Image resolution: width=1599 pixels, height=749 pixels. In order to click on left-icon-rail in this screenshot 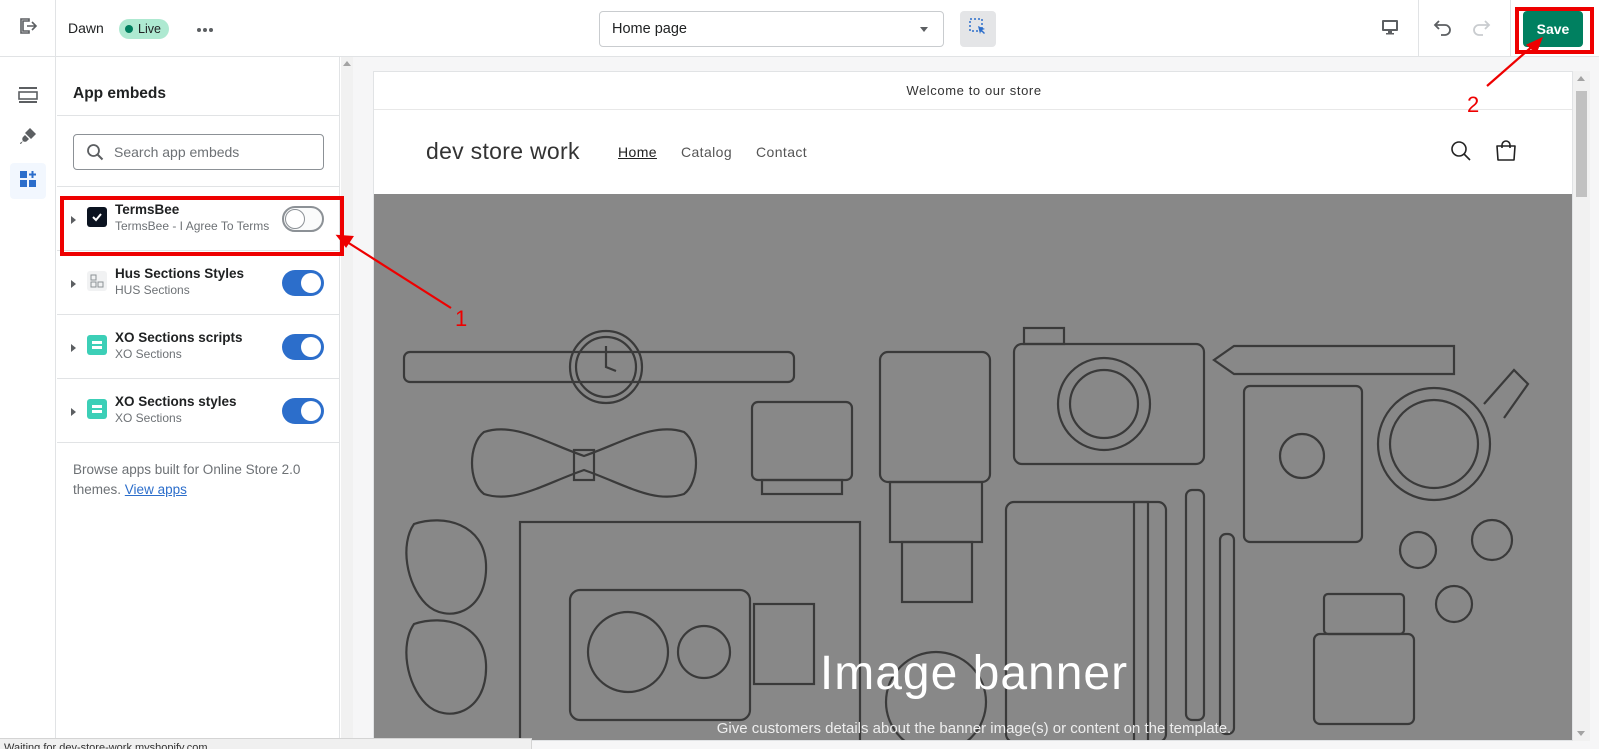, I will do `click(28, 403)`.